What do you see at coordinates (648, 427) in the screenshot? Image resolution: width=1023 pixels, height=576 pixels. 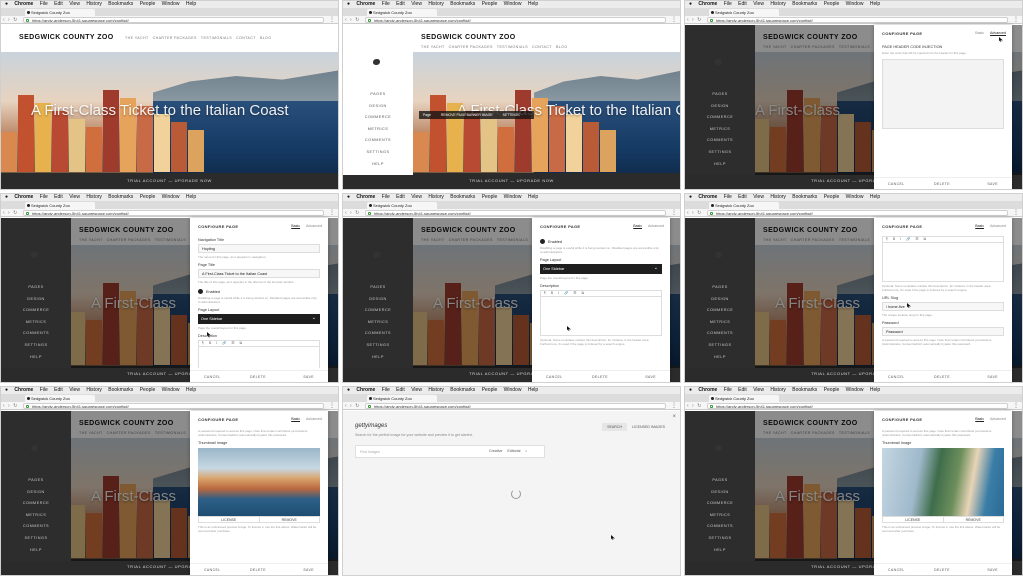 I see `tab-licensed-images: LICENSED IMAGES` at bounding box center [648, 427].